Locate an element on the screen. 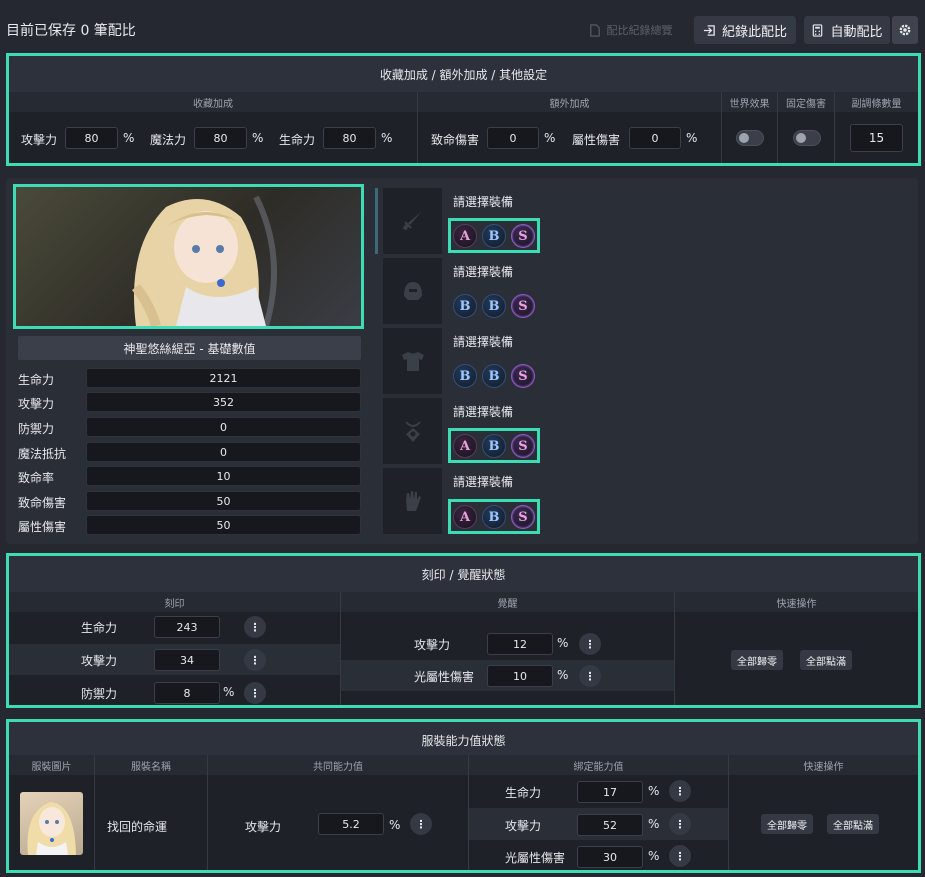 This screenshot has height=877, width=925. glove-icon is located at coordinates (413, 501).